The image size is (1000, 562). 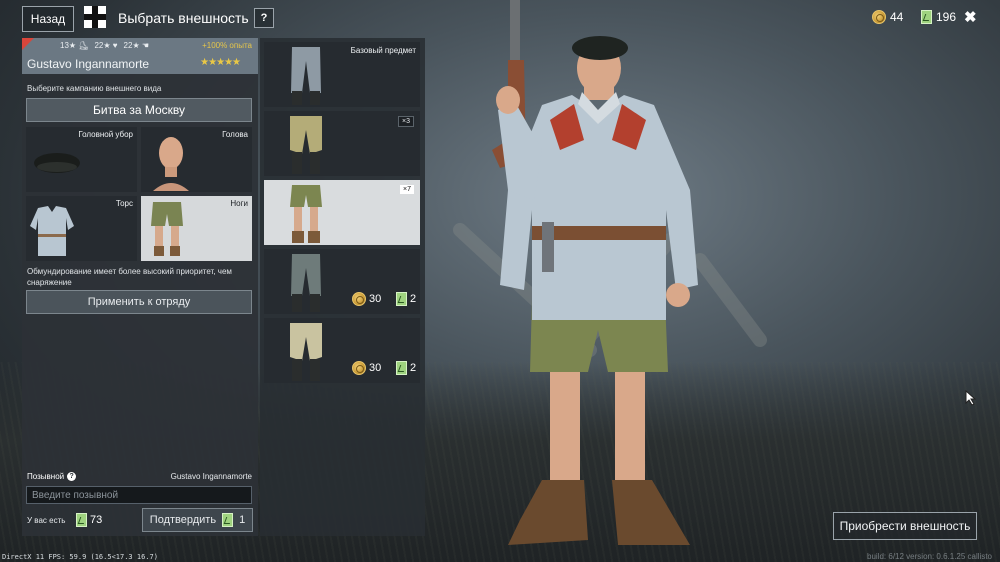 I want to click on trousers-grey-icon, so click(x=306, y=76).